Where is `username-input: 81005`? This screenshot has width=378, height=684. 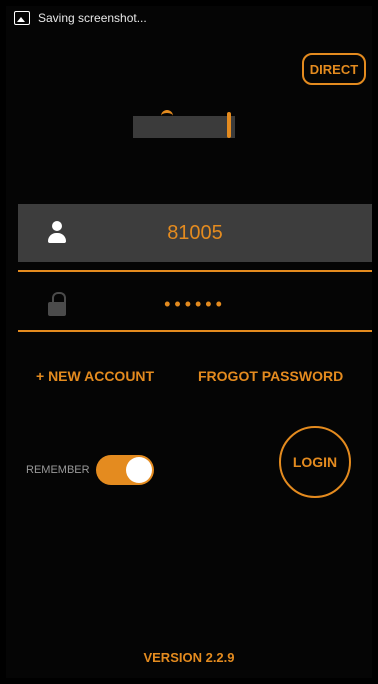 username-input: 81005 is located at coordinates (195, 233).